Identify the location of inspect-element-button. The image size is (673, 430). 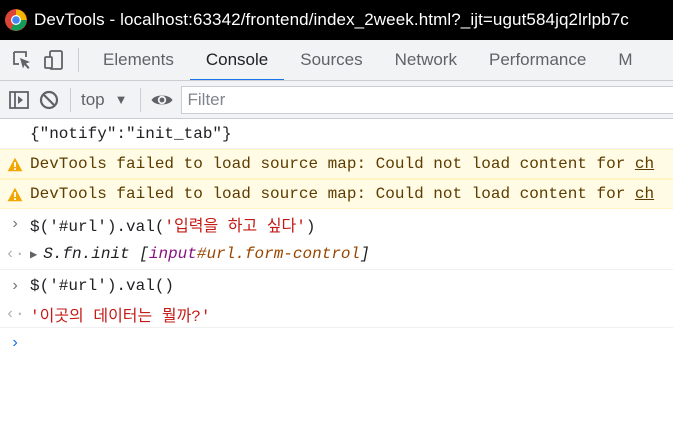
(22, 60).